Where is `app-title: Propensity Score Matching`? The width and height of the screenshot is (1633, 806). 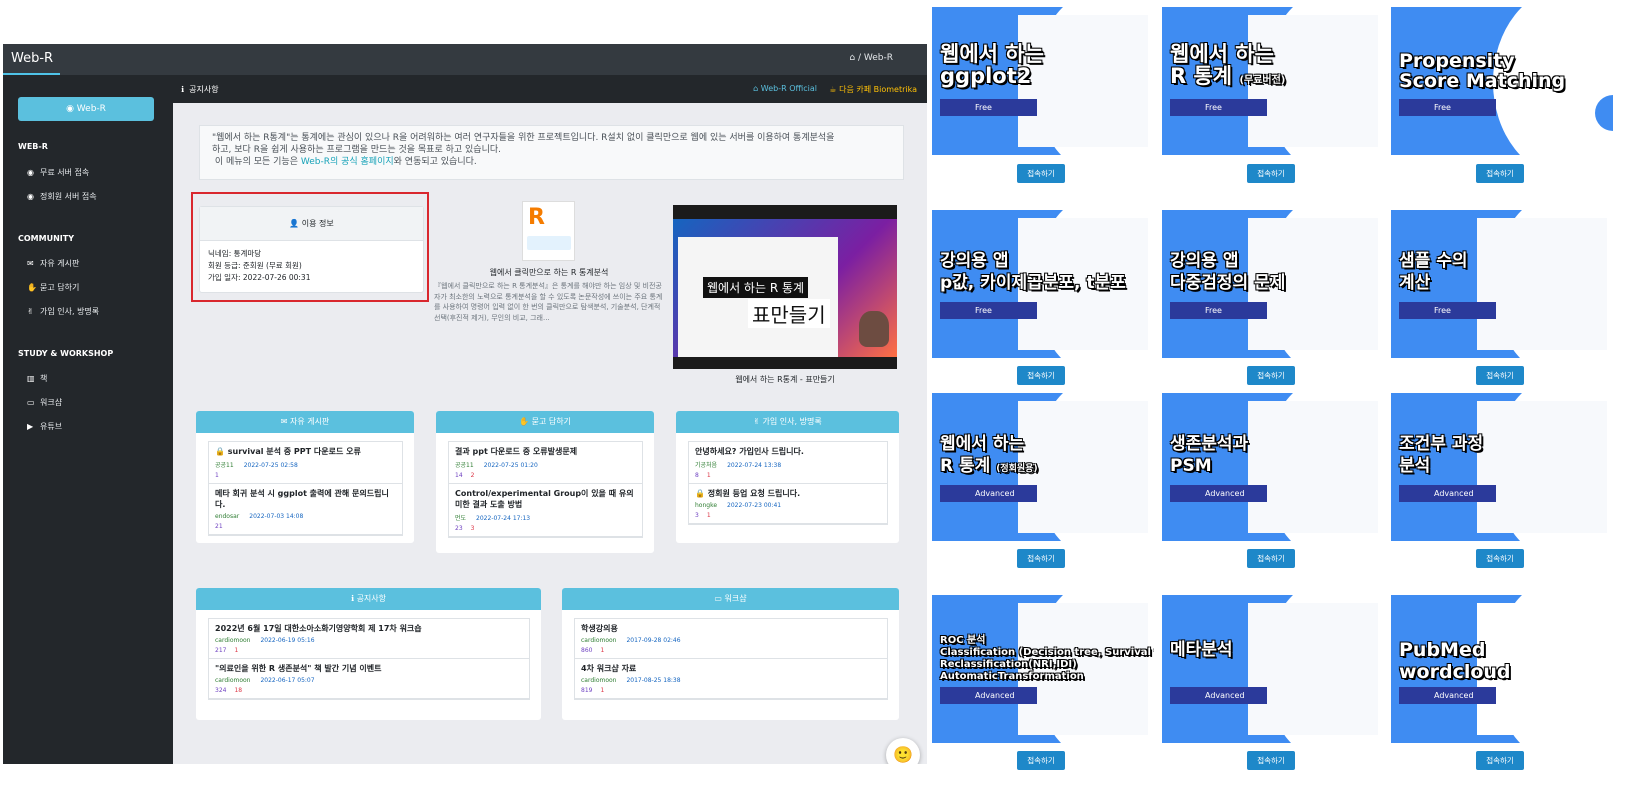
app-title: Propensity Score Matching is located at coordinates (1482, 71).